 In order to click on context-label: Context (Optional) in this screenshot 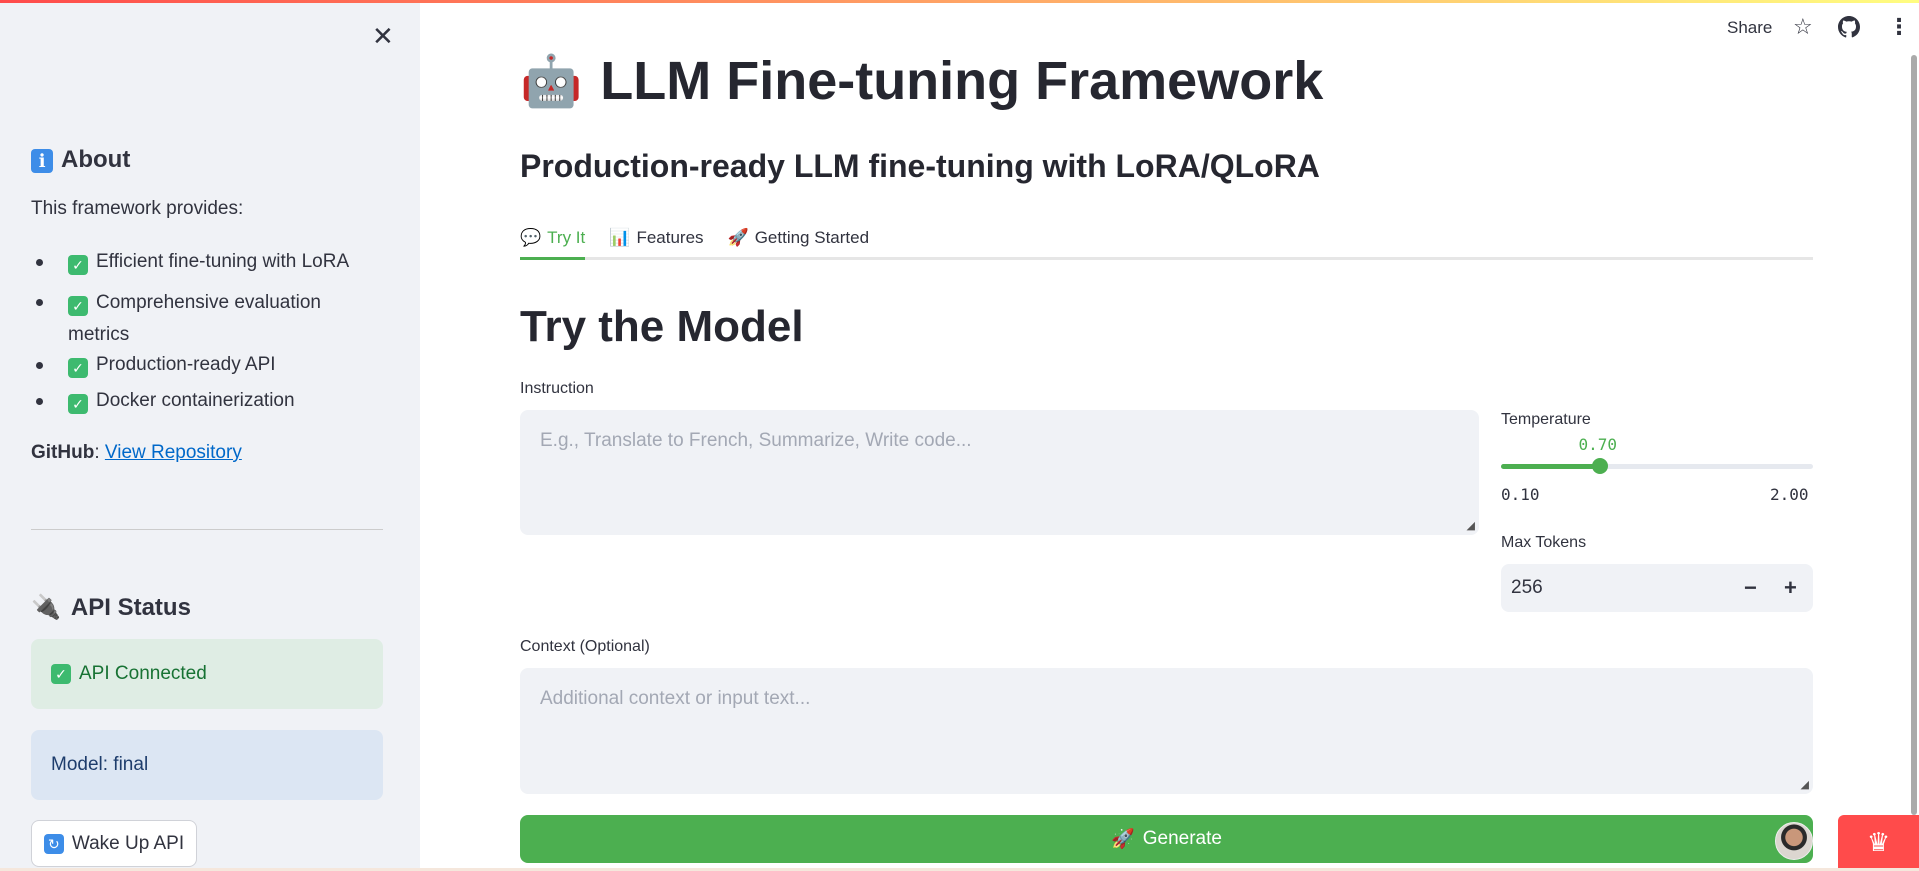, I will do `click(585, 646)`.